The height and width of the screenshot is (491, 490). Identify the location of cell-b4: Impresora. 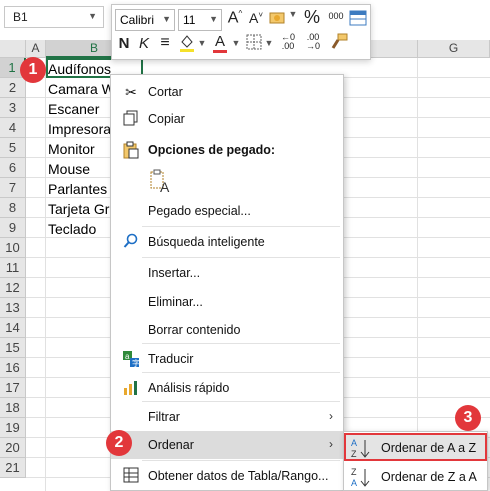
(79, 129).